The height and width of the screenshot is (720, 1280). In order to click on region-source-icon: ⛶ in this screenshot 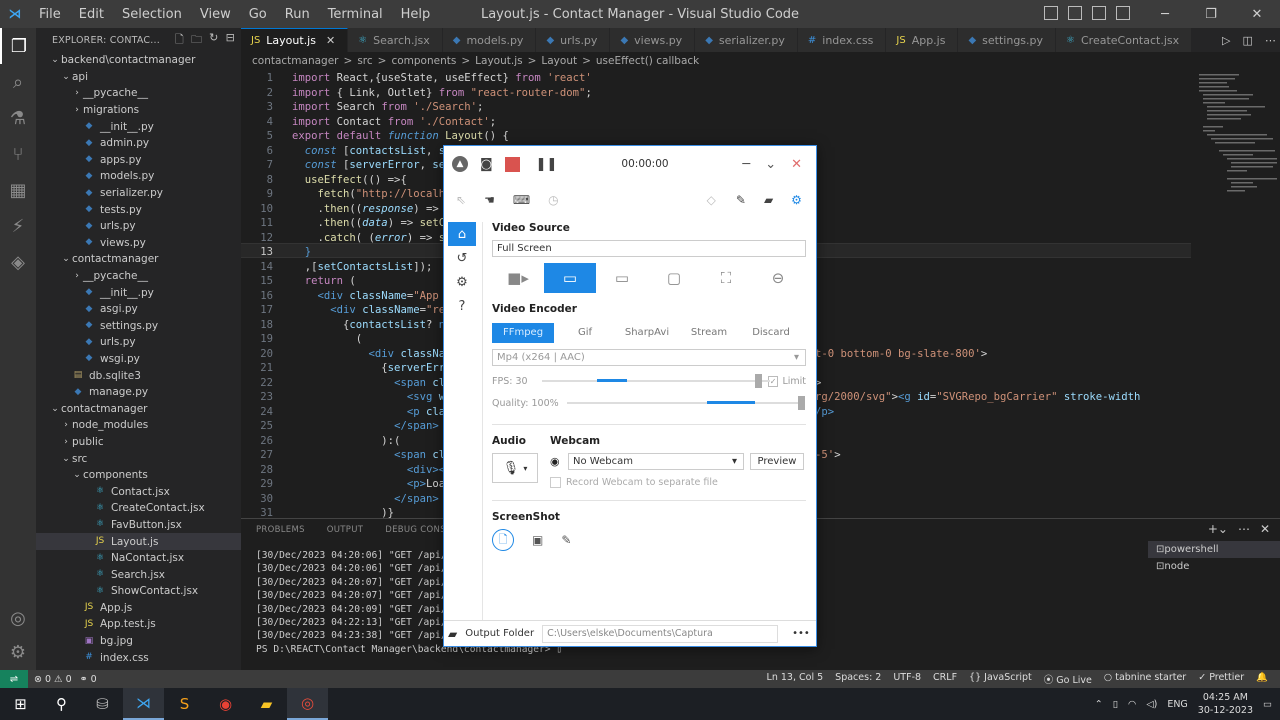, I will do `click(726, 278)`.